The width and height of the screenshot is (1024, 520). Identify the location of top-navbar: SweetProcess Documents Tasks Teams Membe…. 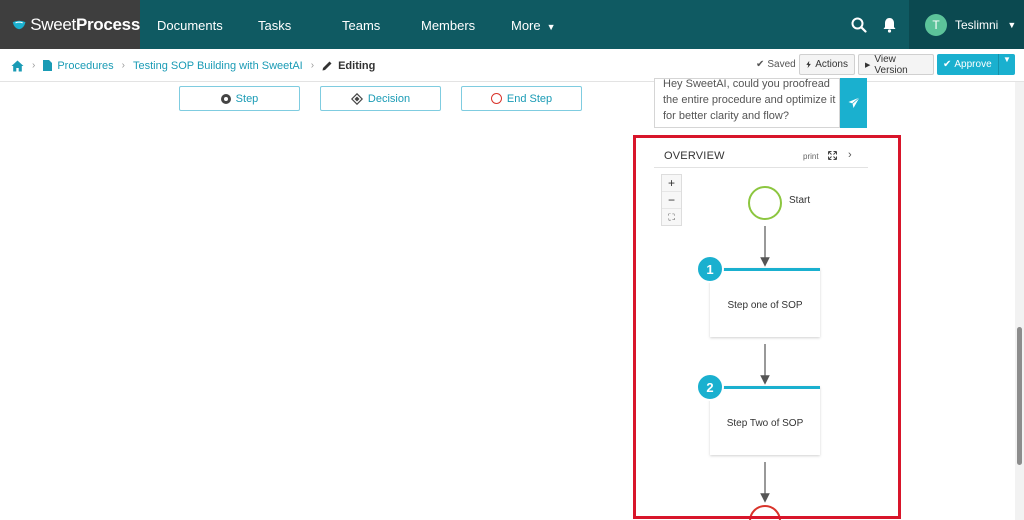
(512, 24).